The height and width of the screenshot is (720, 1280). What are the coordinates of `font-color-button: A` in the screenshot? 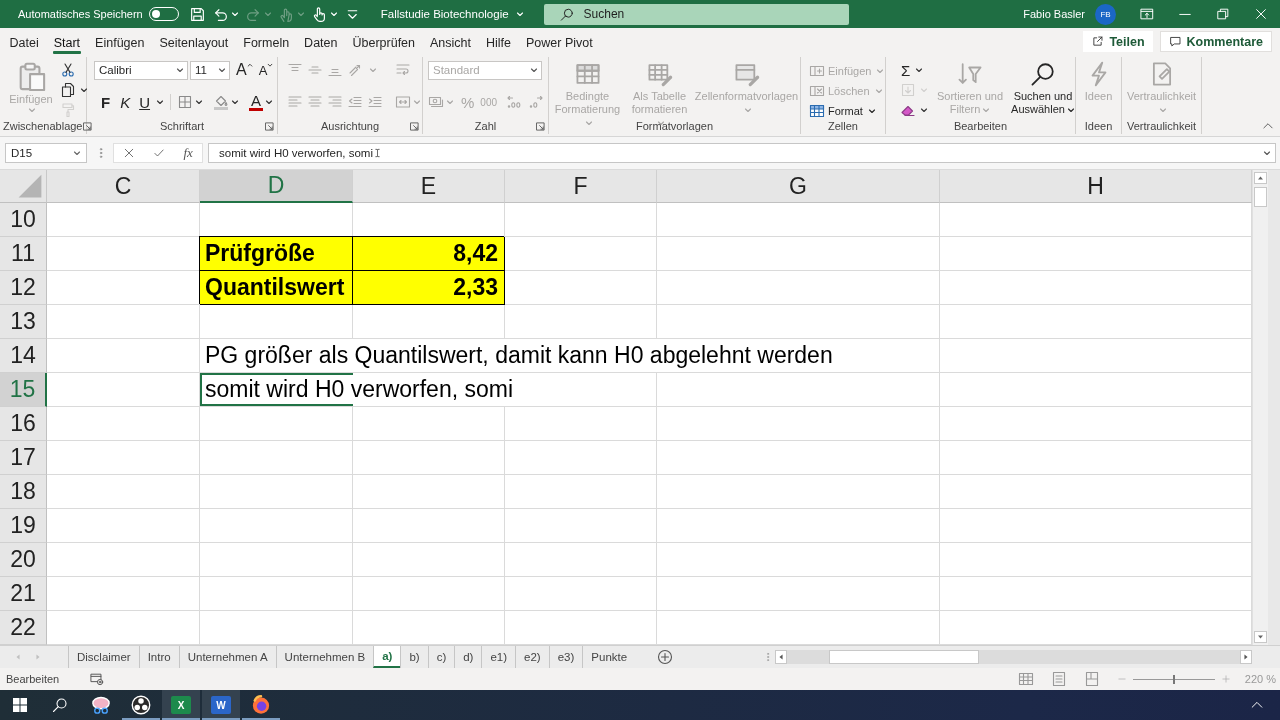 It's located at (256, 102).